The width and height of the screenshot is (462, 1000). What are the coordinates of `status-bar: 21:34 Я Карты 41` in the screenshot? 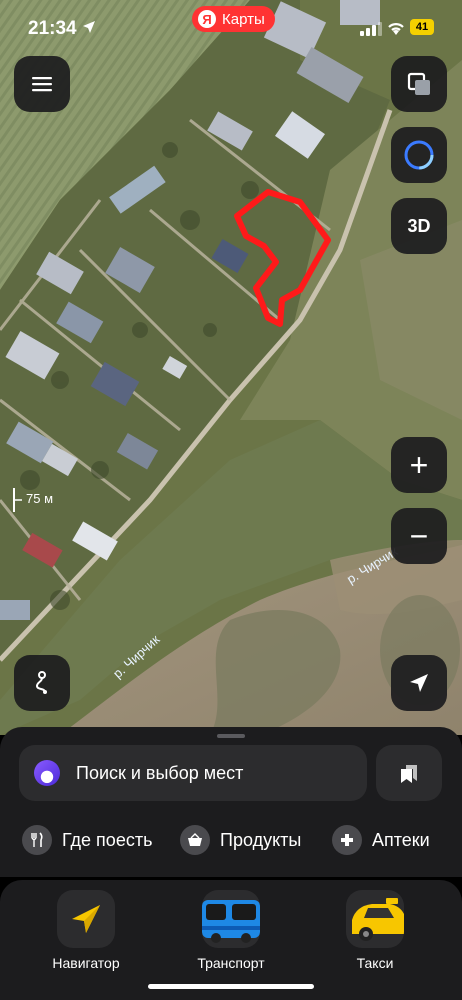 It's located at (231, 28).